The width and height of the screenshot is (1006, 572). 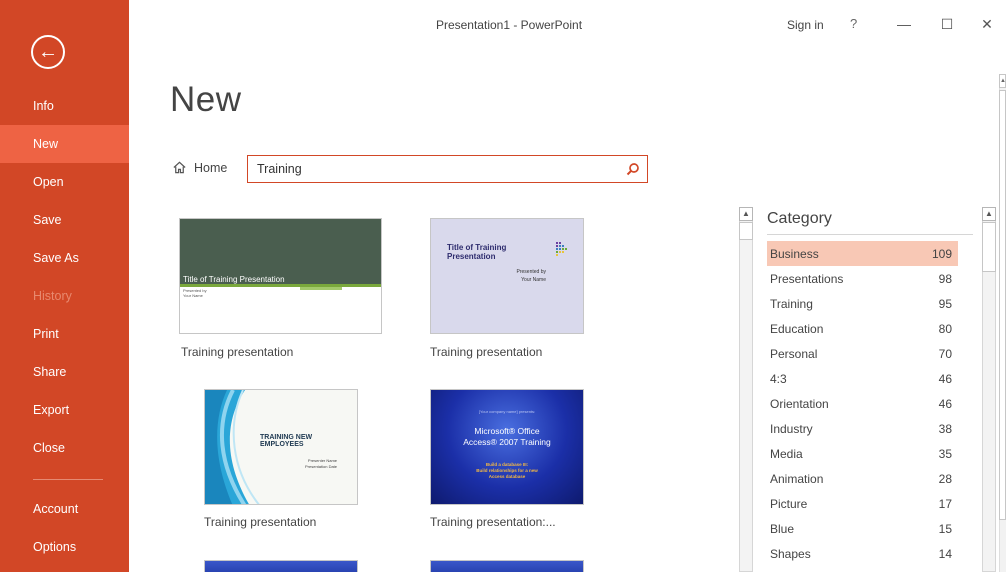 I want to click on help-icon: ?, so click(x=853, y=23).